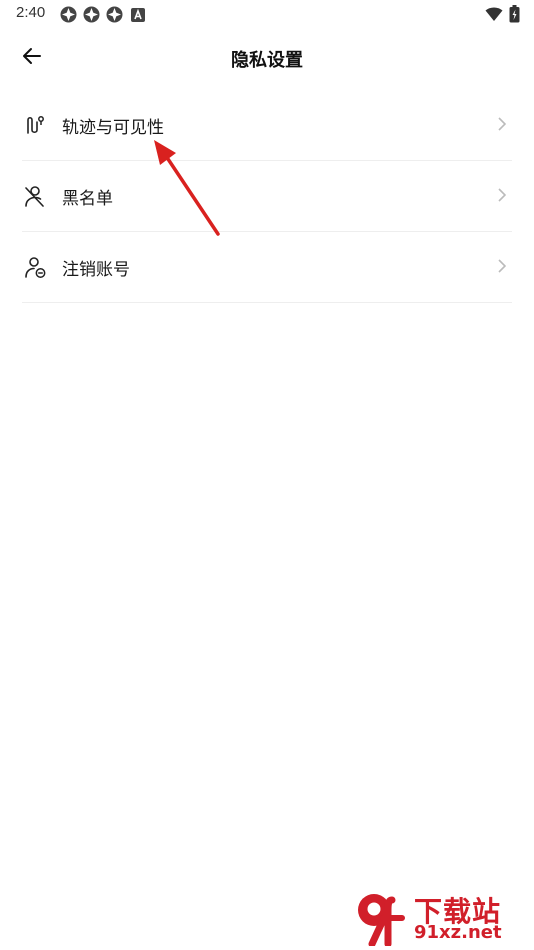 The image size is (534, 950). I want to click on watermark-logo-icon, so click(383, 920).